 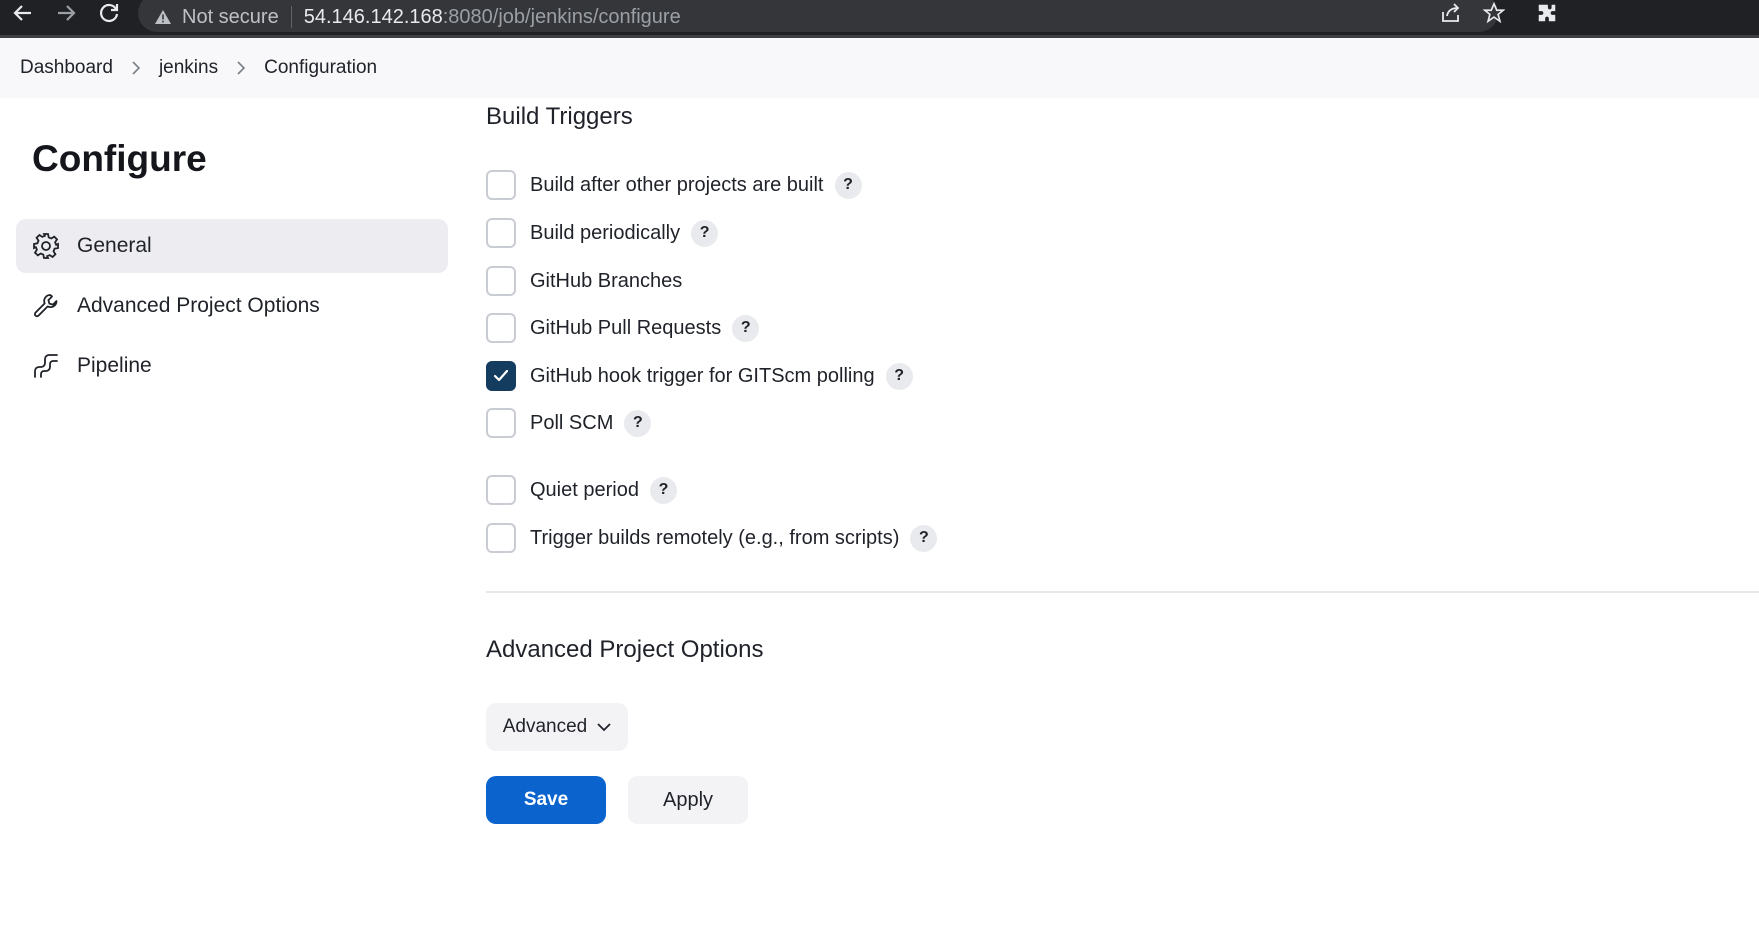 I want to click on pipeline-icon, so click(x=46, y=366).